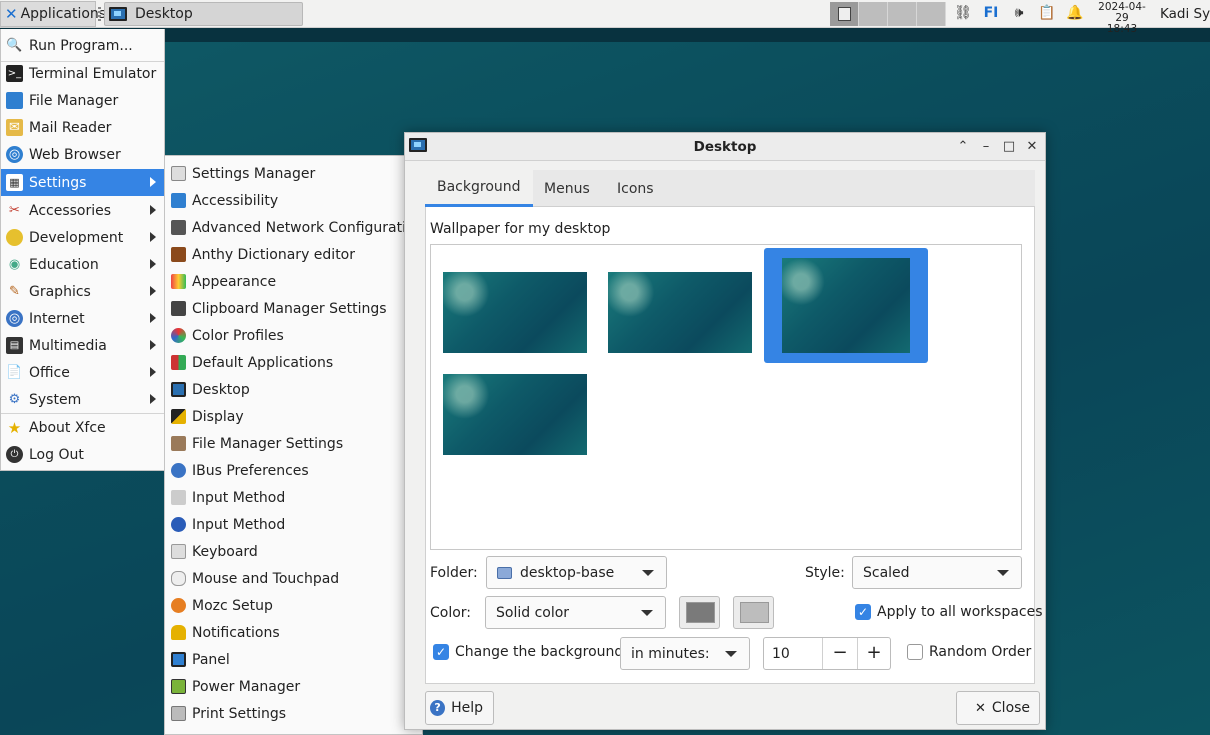  I want to click on window-titlebar: Desktop ⌃ – □ ✕, so click(725, 147).